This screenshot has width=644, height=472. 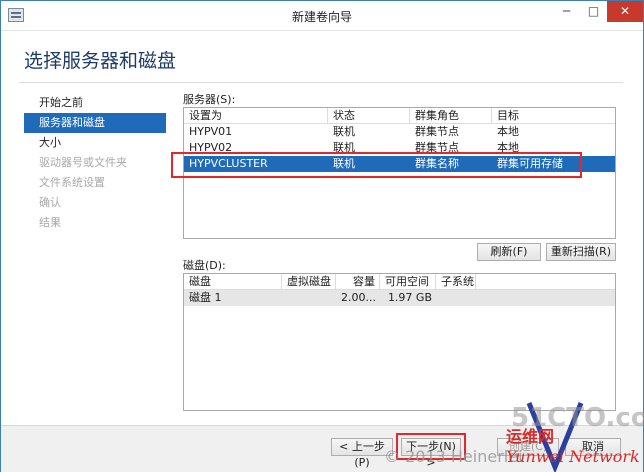 I want to click on column-header-status: 状态, so click(x=369, y=116).